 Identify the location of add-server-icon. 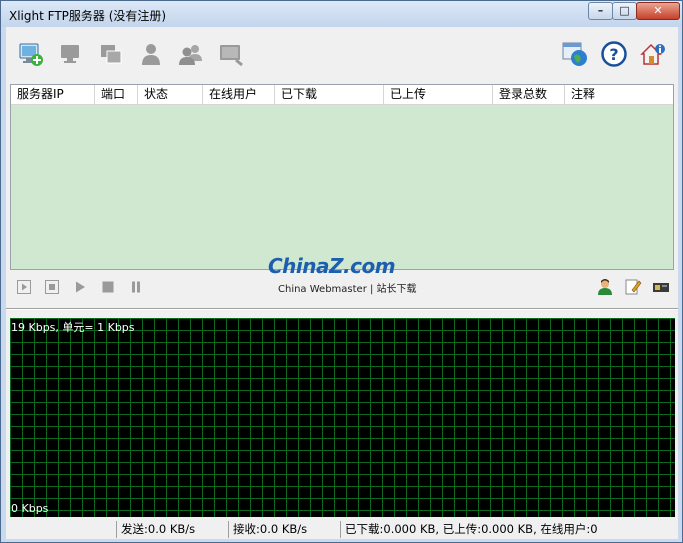
(31, 54).